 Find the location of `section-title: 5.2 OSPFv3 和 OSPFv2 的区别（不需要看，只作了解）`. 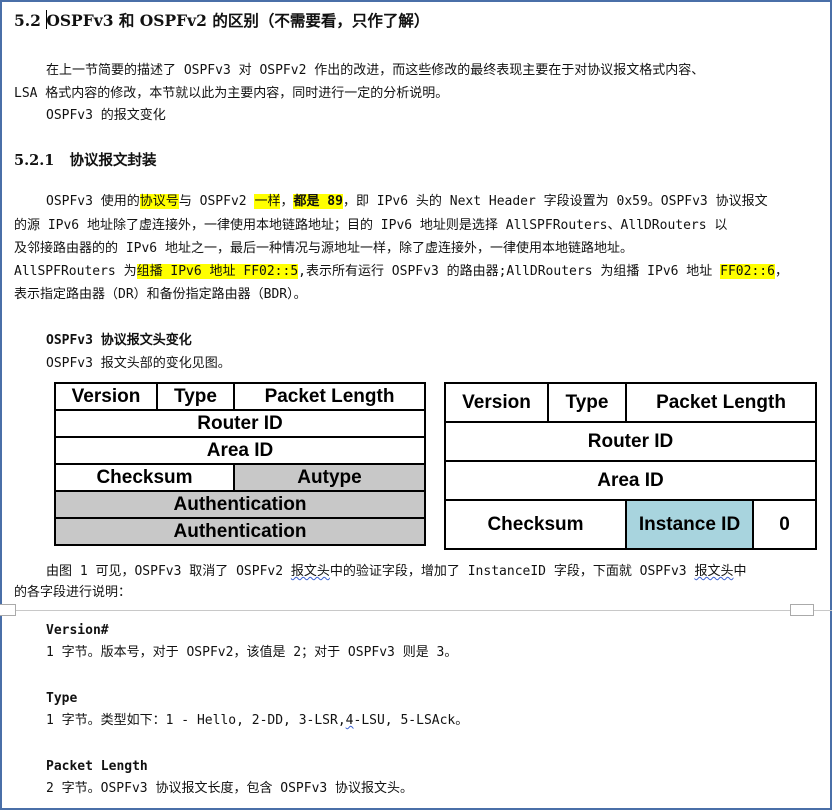

section-title: 5.2 OSPFv3 和 OSPFv2 的区别（不需要看，只作了解） is located at coordinates (222, 20).